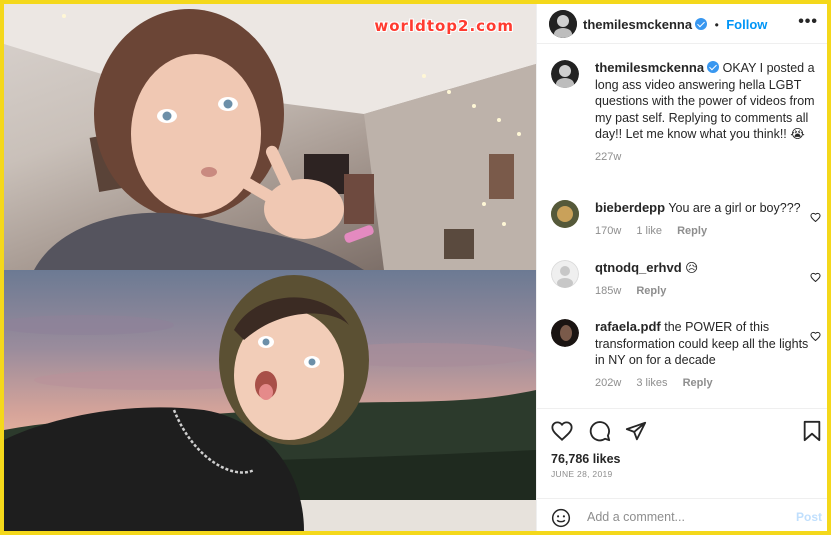 Image resolution: width=831 pixels, height=535 pixels. I want to click on comment-username: bieberdepp, so click(630, 207).